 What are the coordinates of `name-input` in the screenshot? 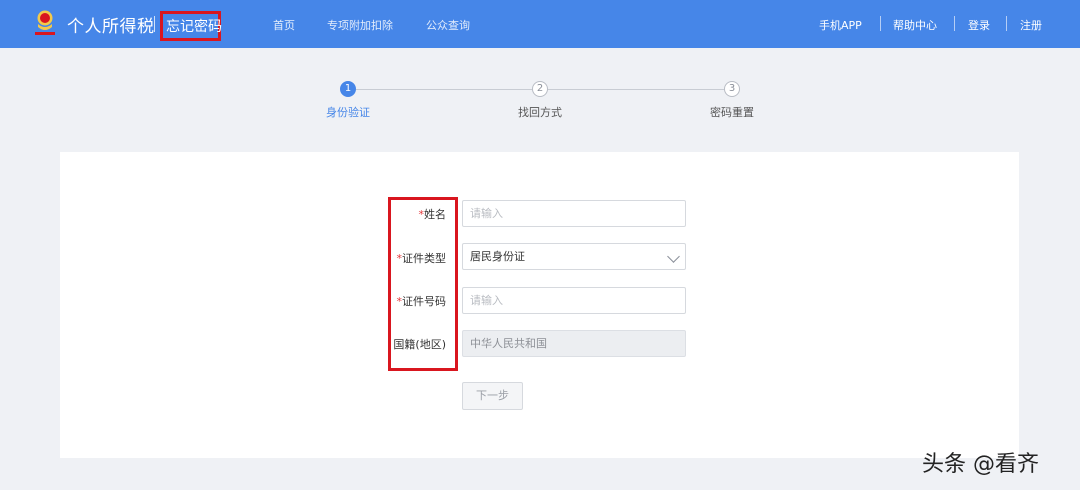 It's located at (574, 213).